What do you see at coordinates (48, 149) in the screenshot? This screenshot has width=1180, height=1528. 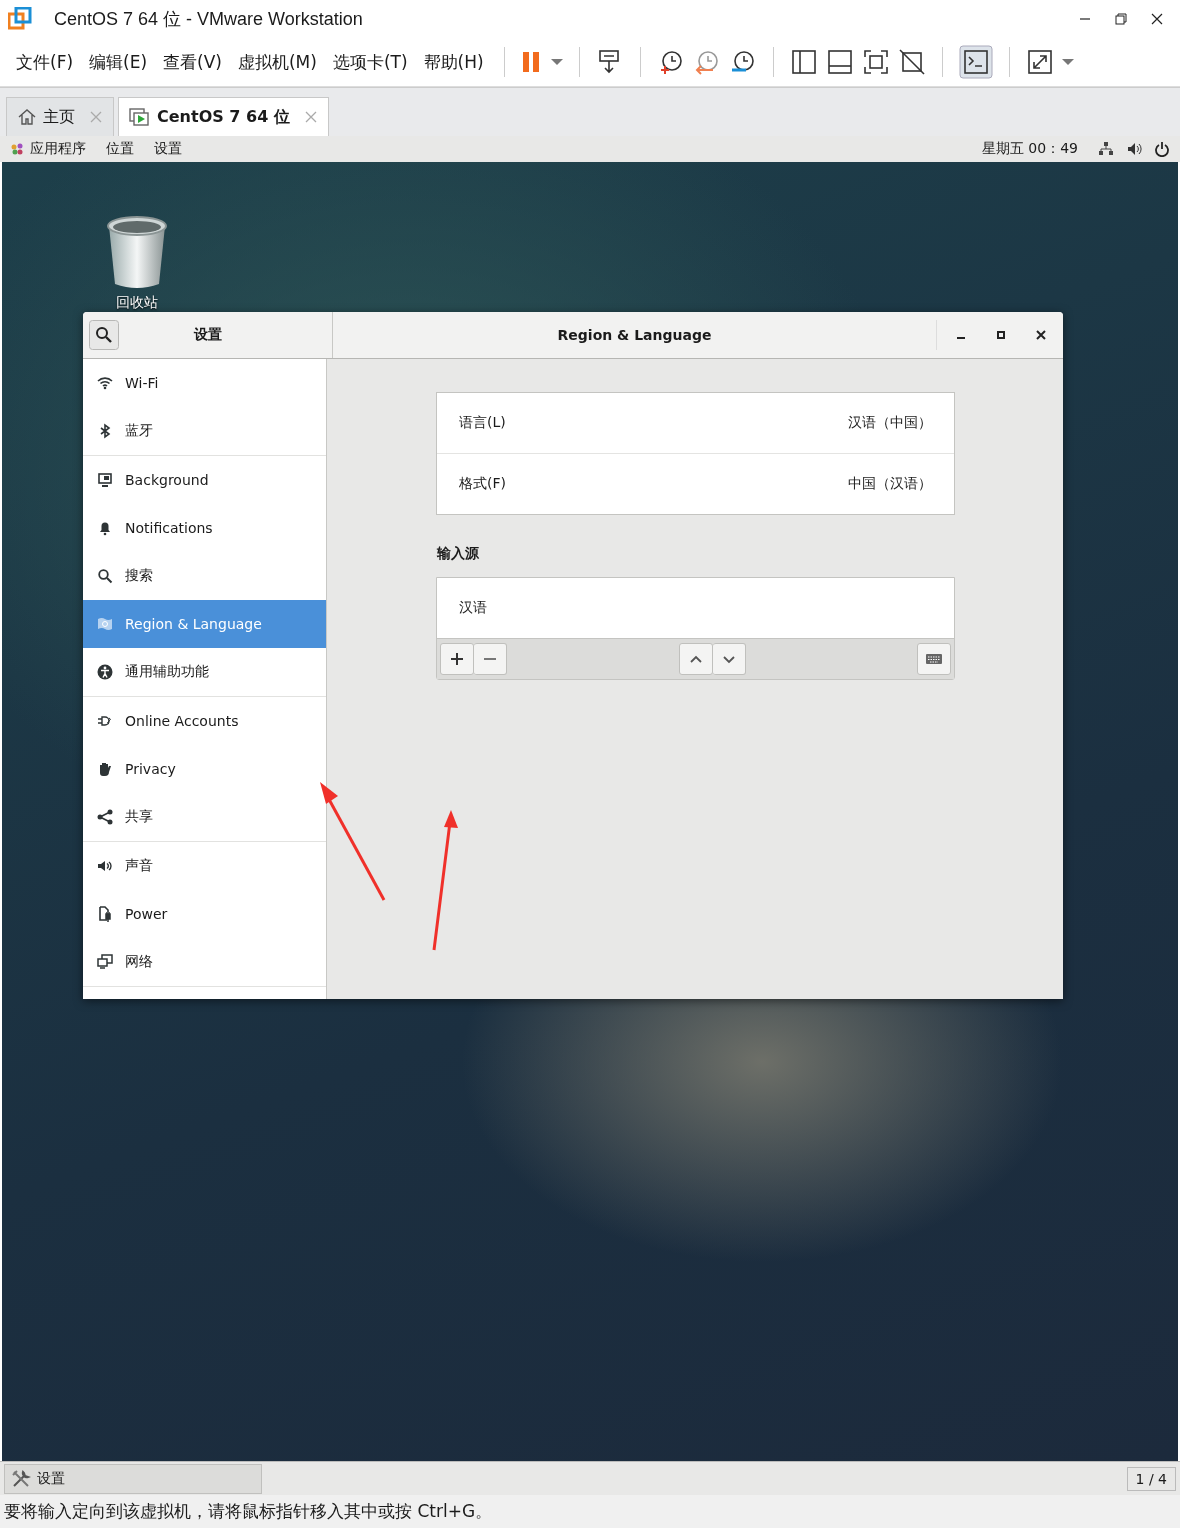 I see `top-bar-menu: 应用程序` at bounding box center [48, 149].